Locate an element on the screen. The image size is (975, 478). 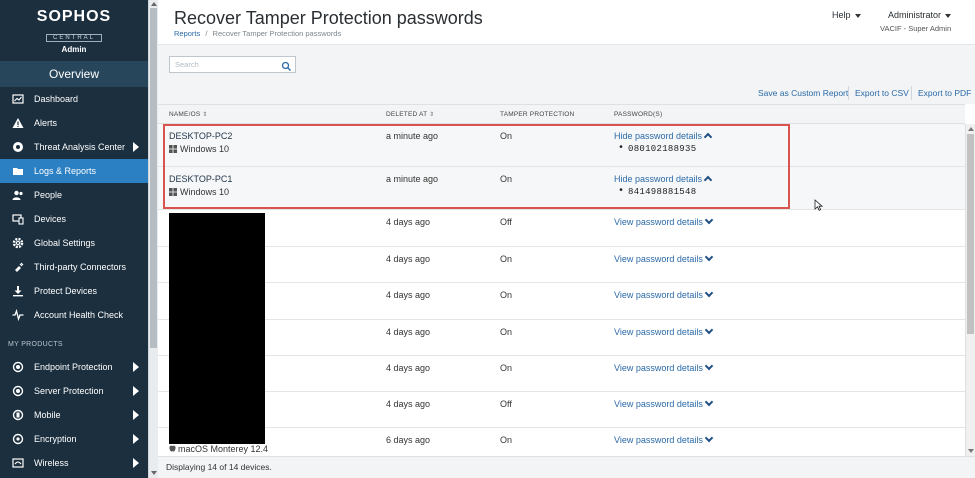
os-label: macOS Monterey 12.4 is located at coordinates (223, 449).